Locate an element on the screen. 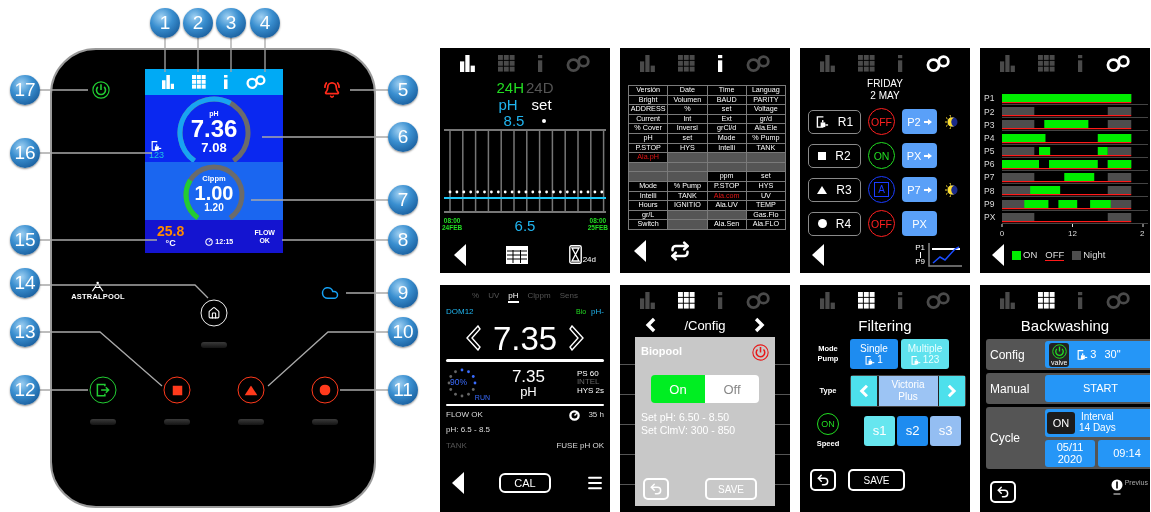  row-label: P4 is located at coordinates (990, 138).